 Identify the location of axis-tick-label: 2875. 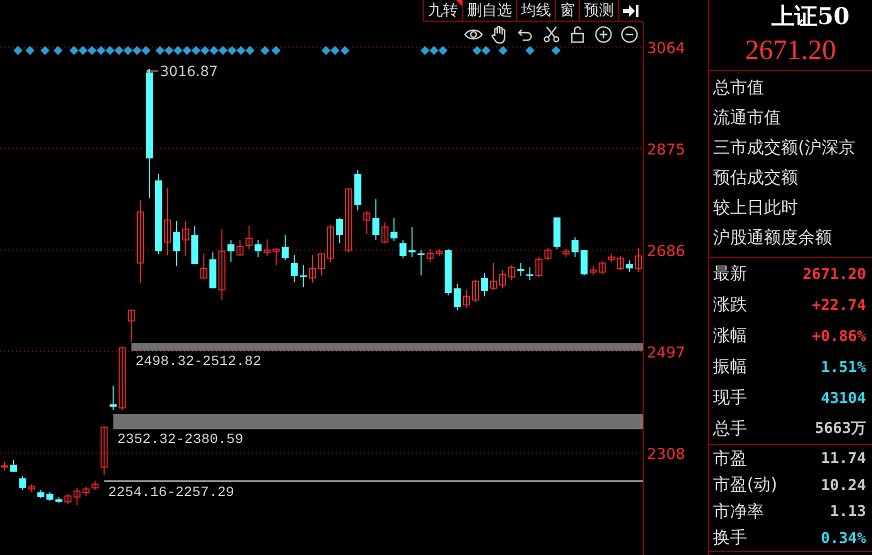
(666, 149).